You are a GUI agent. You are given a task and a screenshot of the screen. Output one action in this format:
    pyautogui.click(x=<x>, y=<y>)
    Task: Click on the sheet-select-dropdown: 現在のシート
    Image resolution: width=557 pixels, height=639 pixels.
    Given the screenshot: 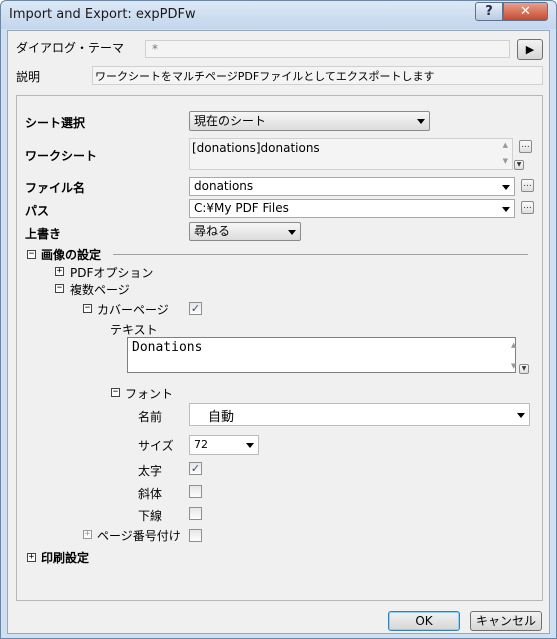 What is the action you would take?
    pyautogui.click(x=309, y=121)
    